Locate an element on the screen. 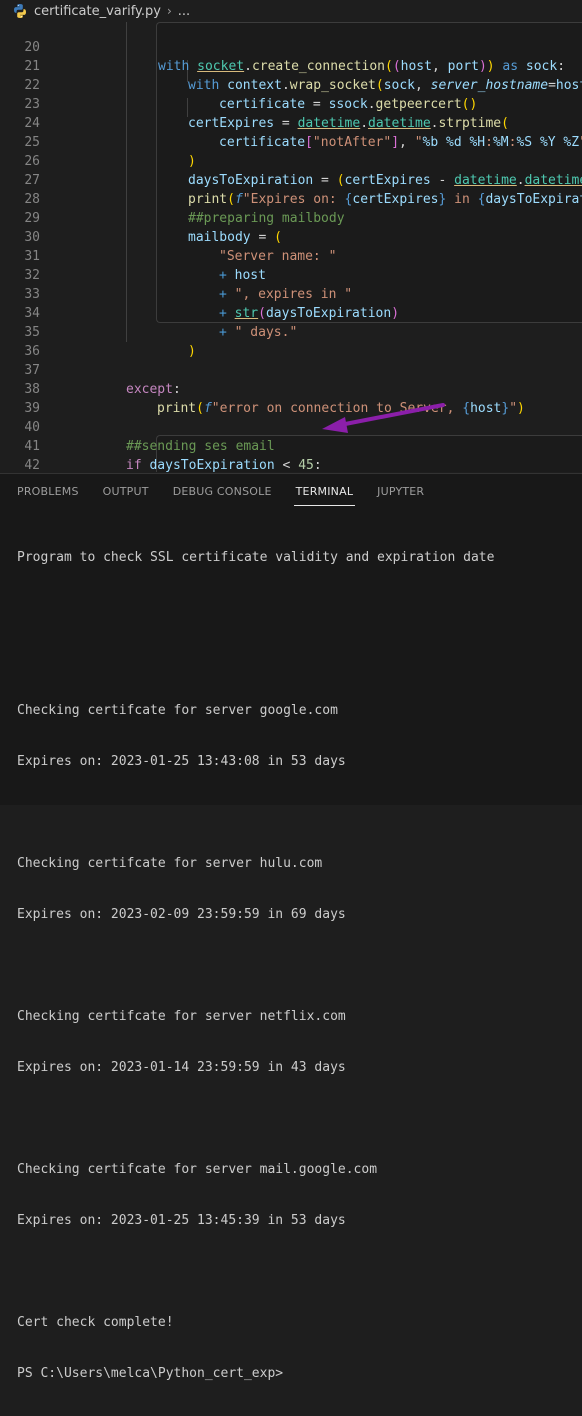  chevron-right-icon: › is located at coordinates (169, 11).